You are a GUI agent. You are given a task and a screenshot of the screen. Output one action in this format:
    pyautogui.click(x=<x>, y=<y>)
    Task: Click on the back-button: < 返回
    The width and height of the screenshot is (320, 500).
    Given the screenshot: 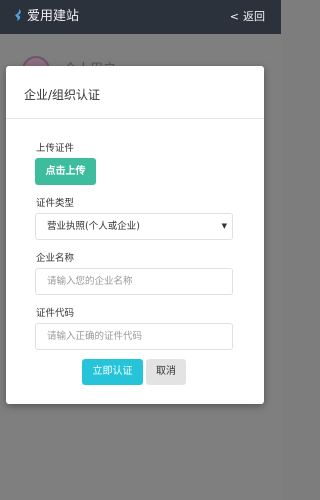 What is the action you would take?
    pyautogui.click(x=247, y=17)
    